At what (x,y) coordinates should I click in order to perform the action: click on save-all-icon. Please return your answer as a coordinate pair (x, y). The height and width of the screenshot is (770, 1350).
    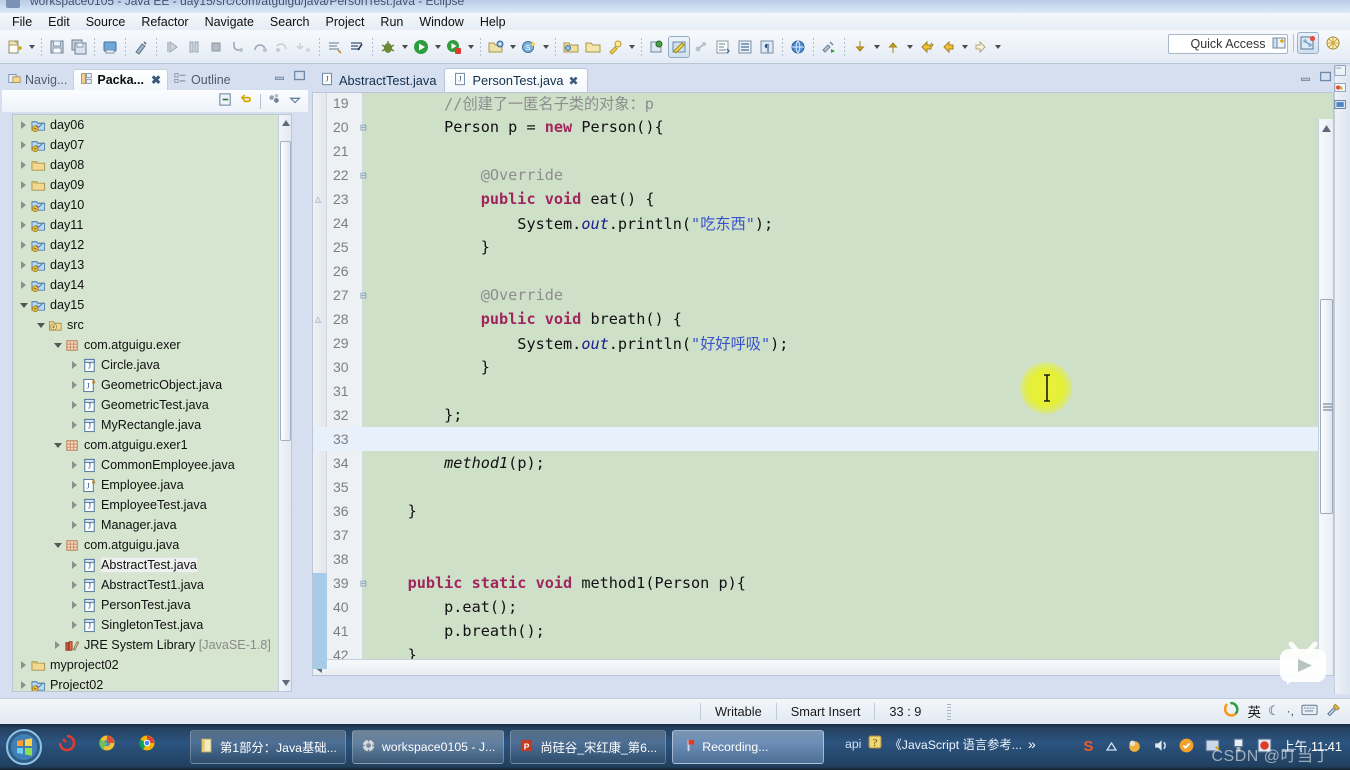
    Looking at the image, I should click on (79, 47).